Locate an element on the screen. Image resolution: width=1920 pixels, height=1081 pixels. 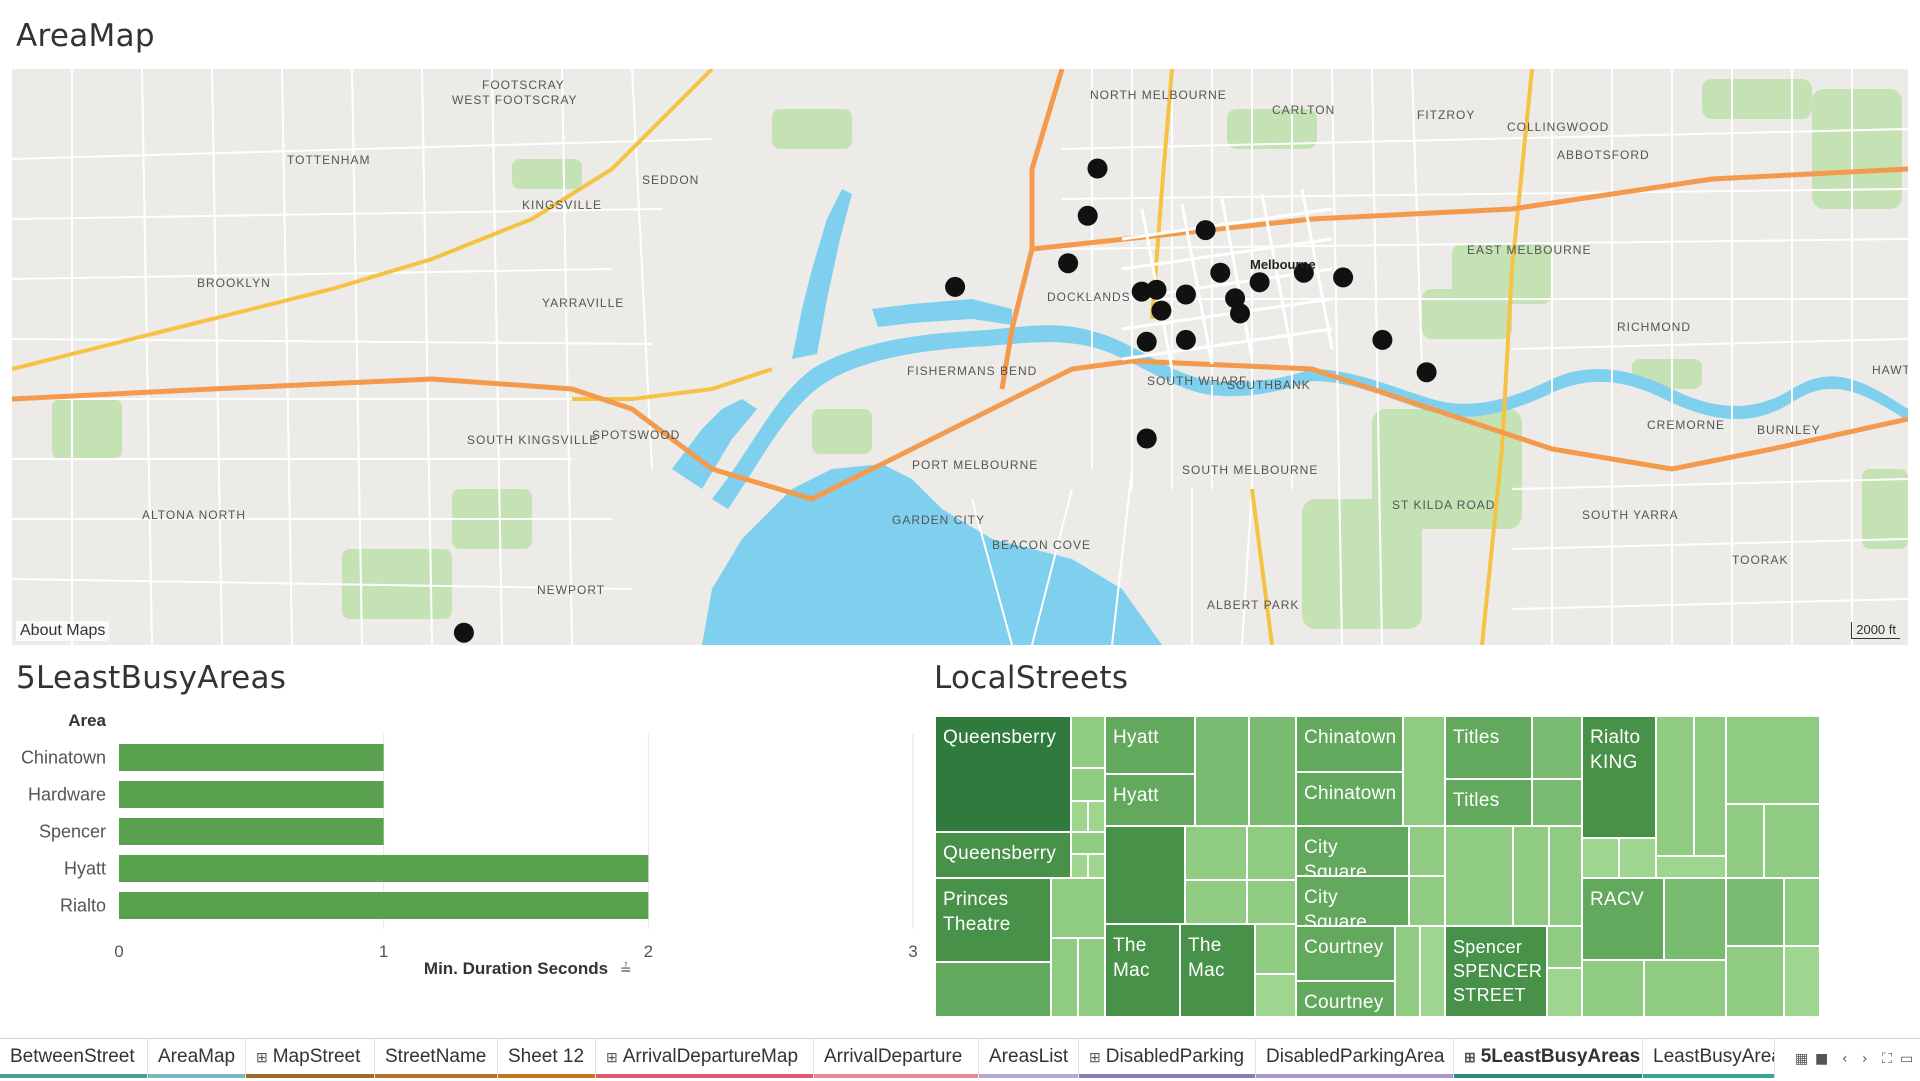
tm-racv: RACV is located at coordinates (1623, 919).